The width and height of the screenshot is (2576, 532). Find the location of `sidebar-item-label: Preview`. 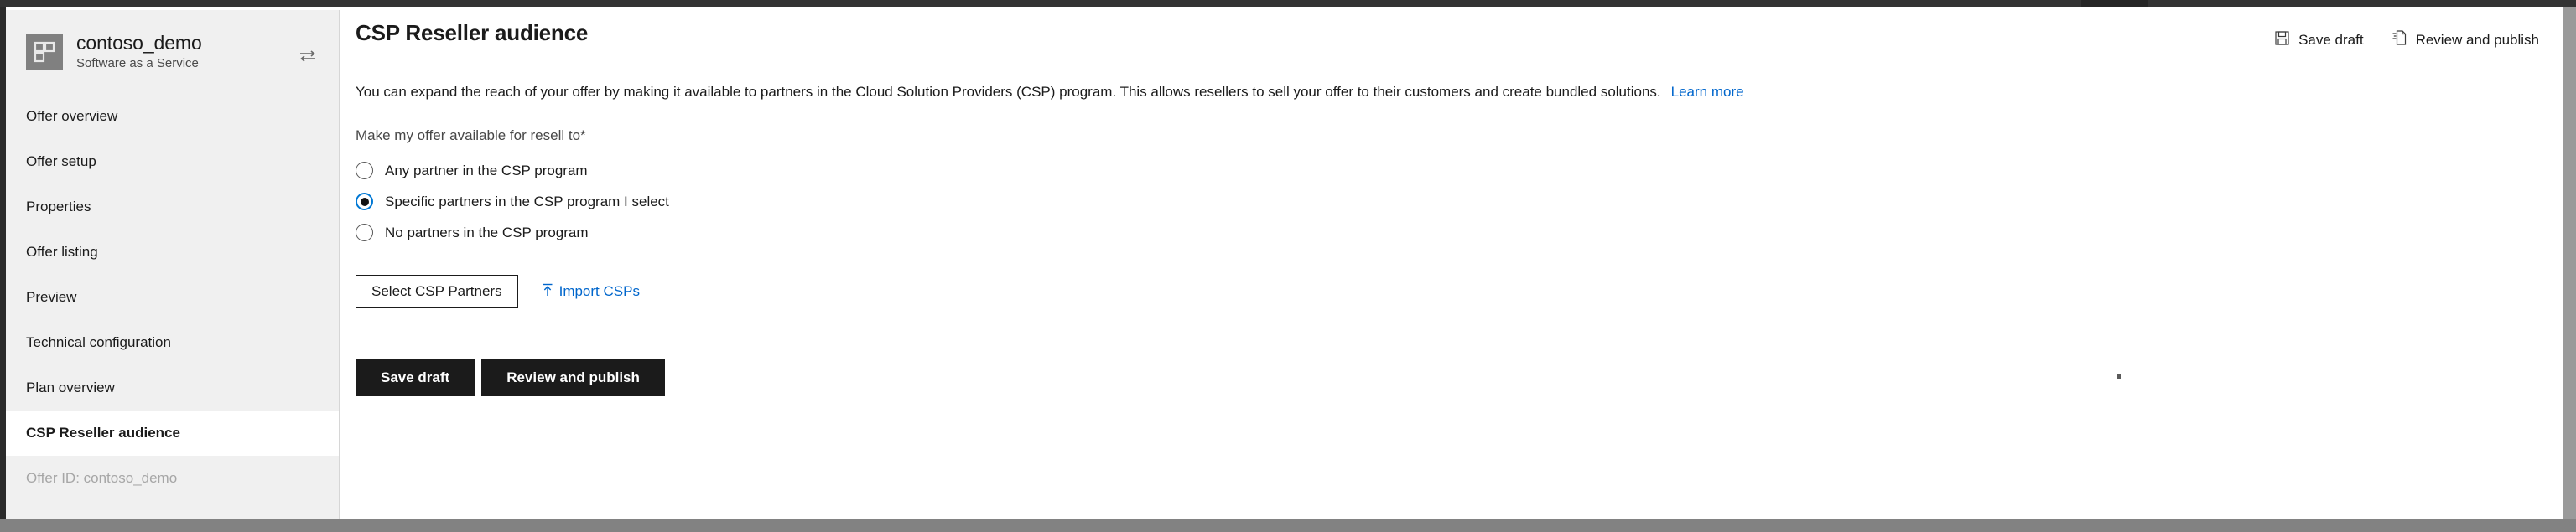

sidebar-item-label: Preview is located at coordinates (51, 297).